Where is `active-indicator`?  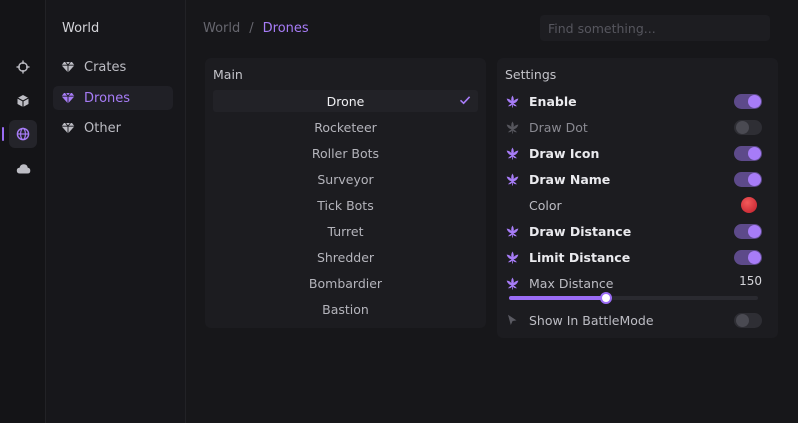 active-indicator is located at coordinates (3, 134).